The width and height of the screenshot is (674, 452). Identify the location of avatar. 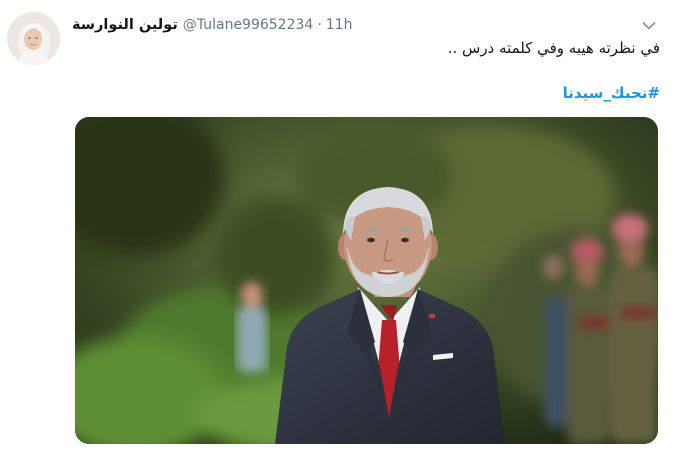
(33, 38).